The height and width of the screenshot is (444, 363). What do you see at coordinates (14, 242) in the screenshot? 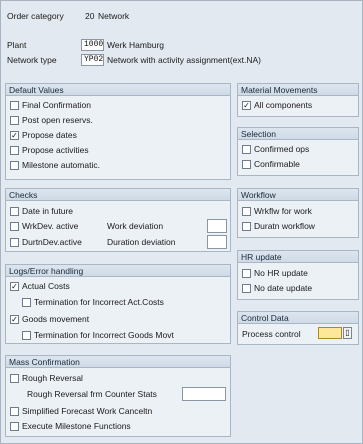
I see `durtndev-active-checkbox` at bounding box center [14, 242].